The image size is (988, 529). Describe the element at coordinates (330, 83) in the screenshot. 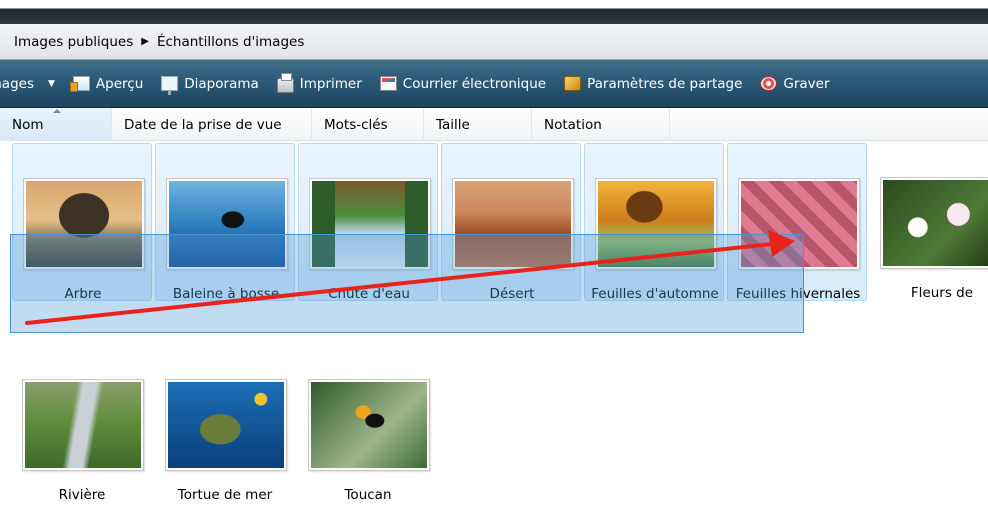

I see `imprimer-label: Imprimer` at that location.